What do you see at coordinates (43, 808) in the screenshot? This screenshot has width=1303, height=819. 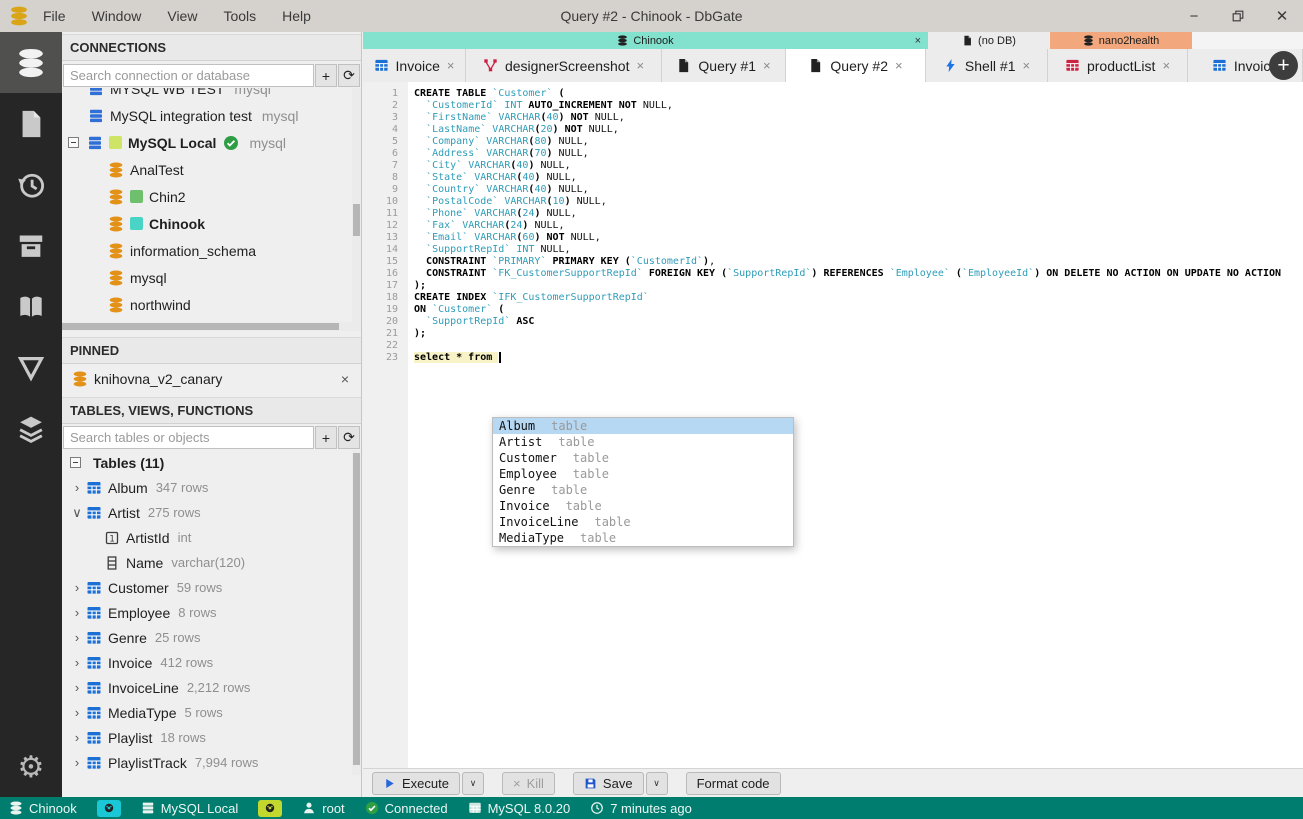 I see `current-database: Chinook` at bounding box center [43, 808].